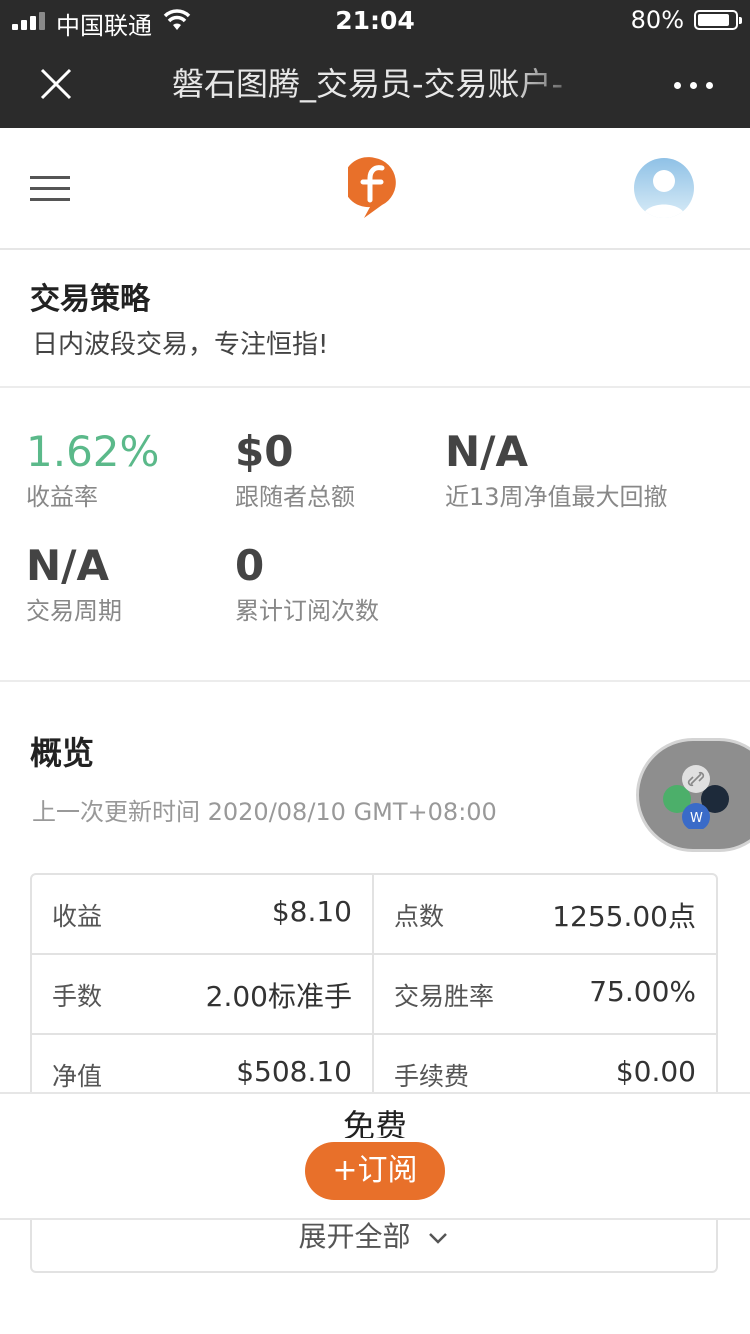  I want to click on table-cell: 手数 2.00标准手, so click(203, 995).